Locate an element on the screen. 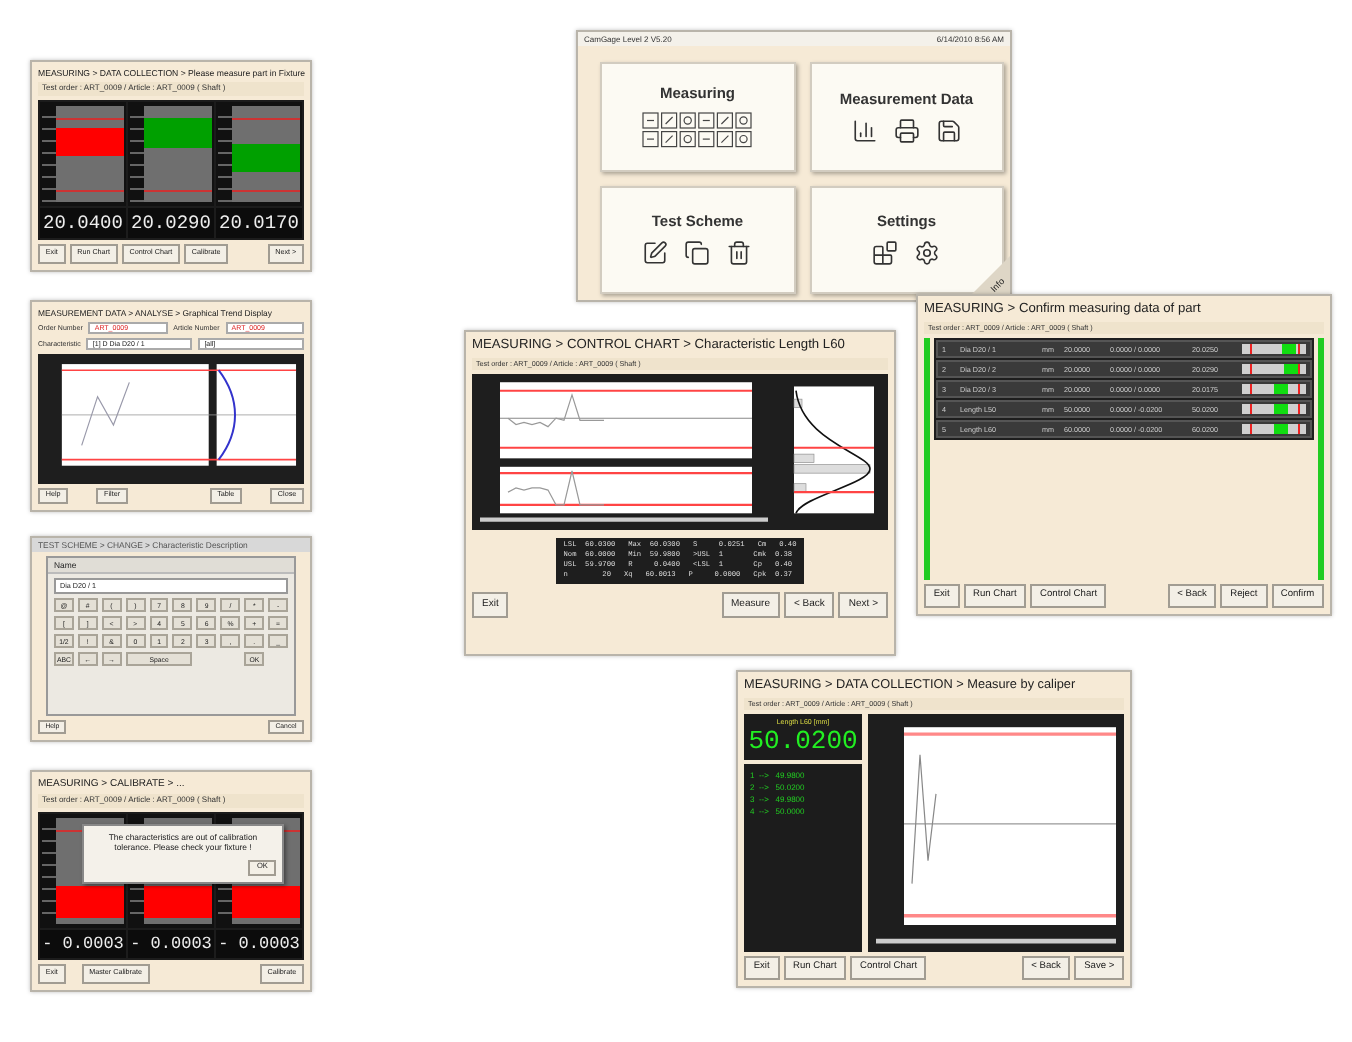  characteristic-symbols-drawing is located at coordinates (697, 130).